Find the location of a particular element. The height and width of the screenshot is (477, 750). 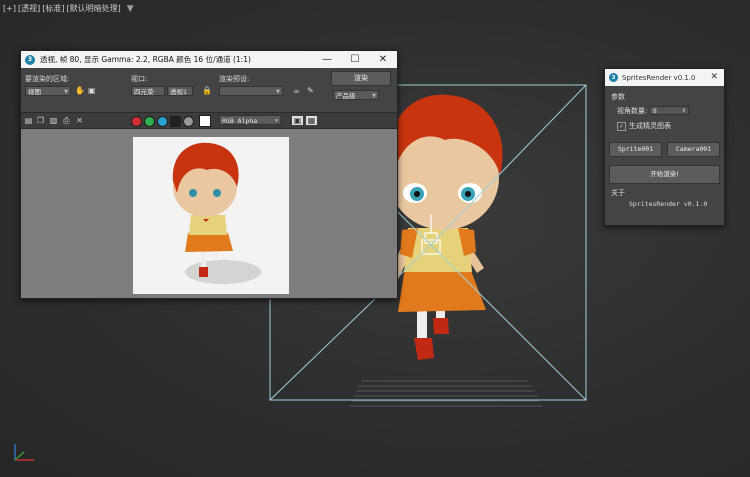

area-dropdown: 视图 ▼ is located at coordinates (48, 91).